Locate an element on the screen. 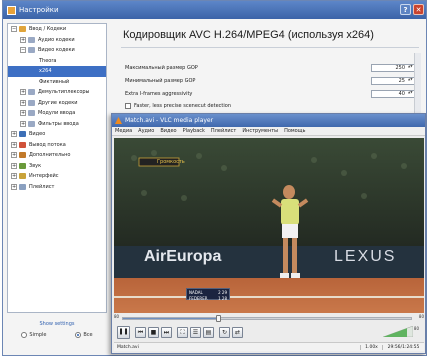 This screenshot has height=356, width=427. tree-item-3: Theora is located at coordinates (57, 61).